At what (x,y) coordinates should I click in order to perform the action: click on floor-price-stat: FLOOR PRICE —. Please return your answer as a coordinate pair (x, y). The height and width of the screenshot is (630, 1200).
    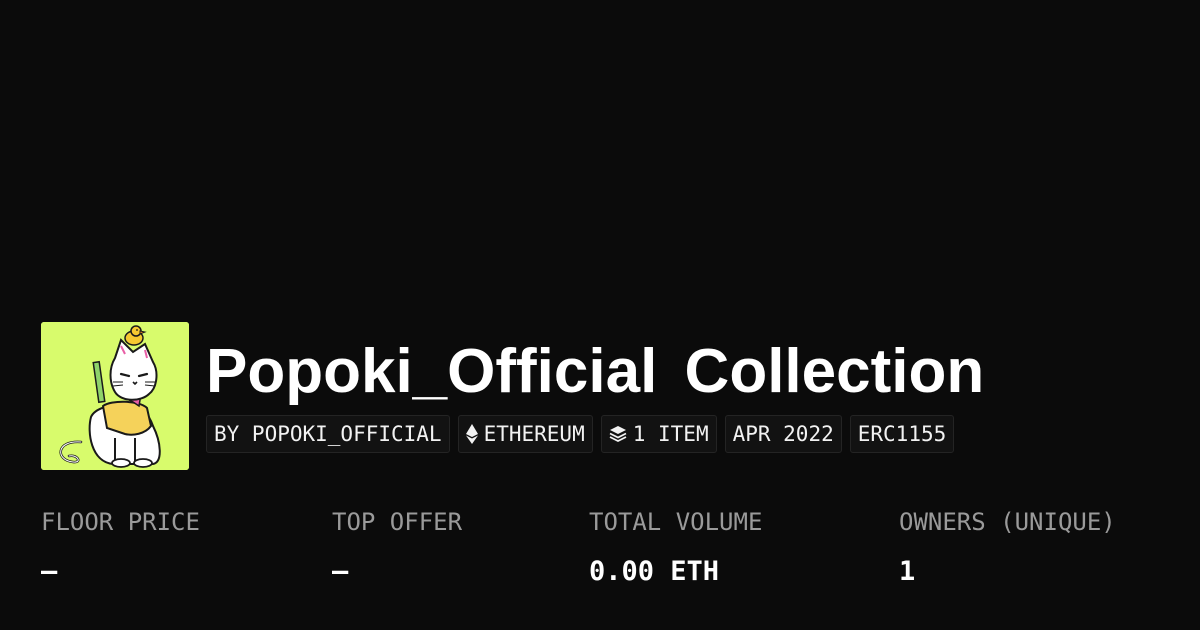
    Looking at the image, I should click on (120, 547).